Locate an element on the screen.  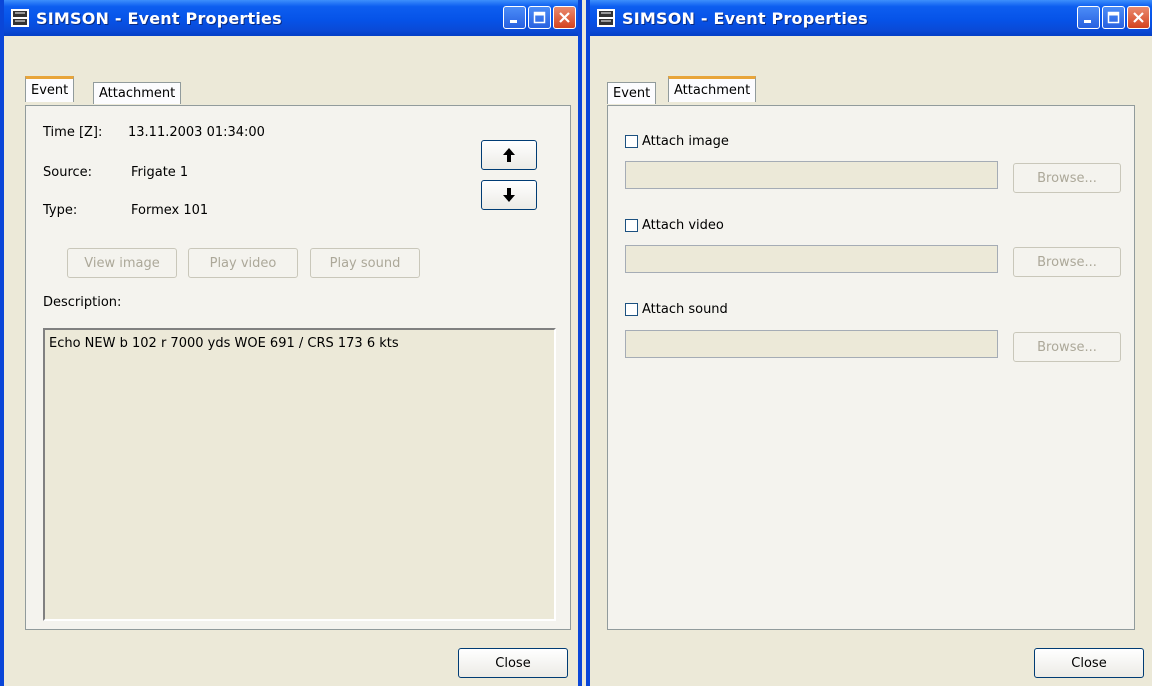
next-event-button is located at coordinates (509, 195).